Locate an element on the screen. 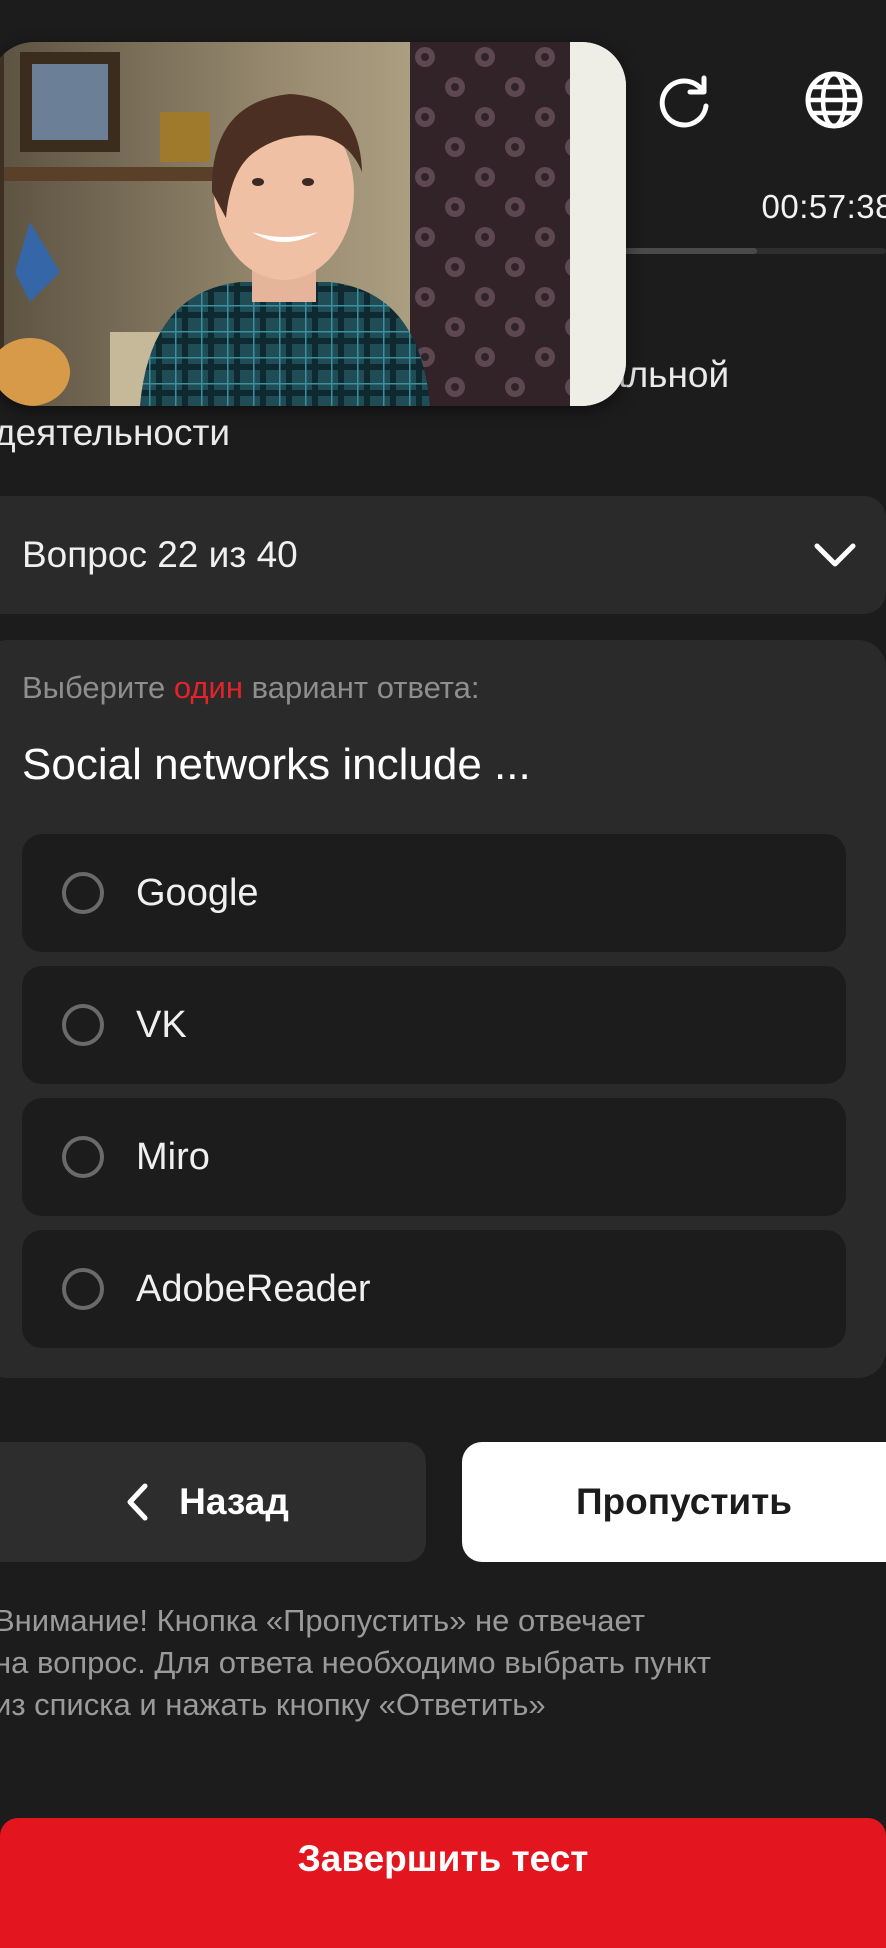 This screenshot has width=886, height=1948. instruction-suffix: вариант ответа: is located at coordinates (365, 687).